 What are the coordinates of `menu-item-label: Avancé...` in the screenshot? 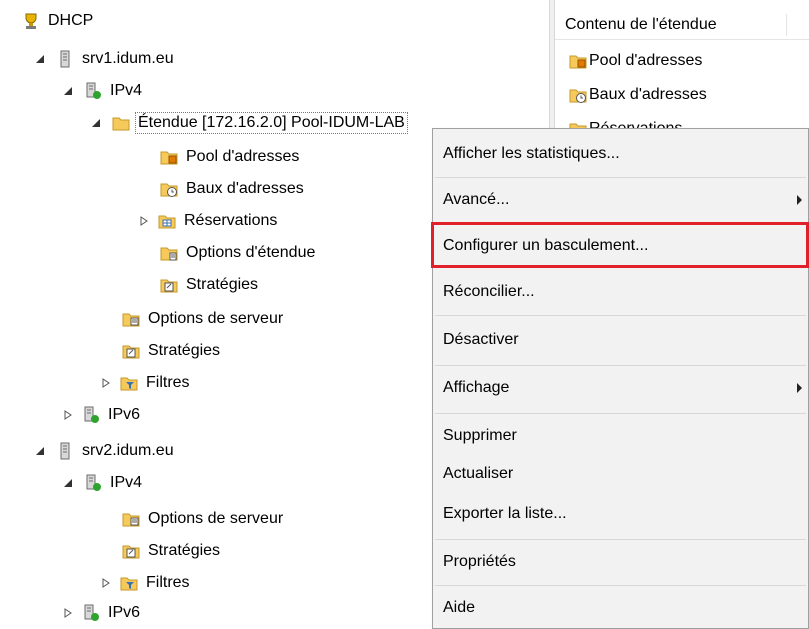 It's located at (476, 199).